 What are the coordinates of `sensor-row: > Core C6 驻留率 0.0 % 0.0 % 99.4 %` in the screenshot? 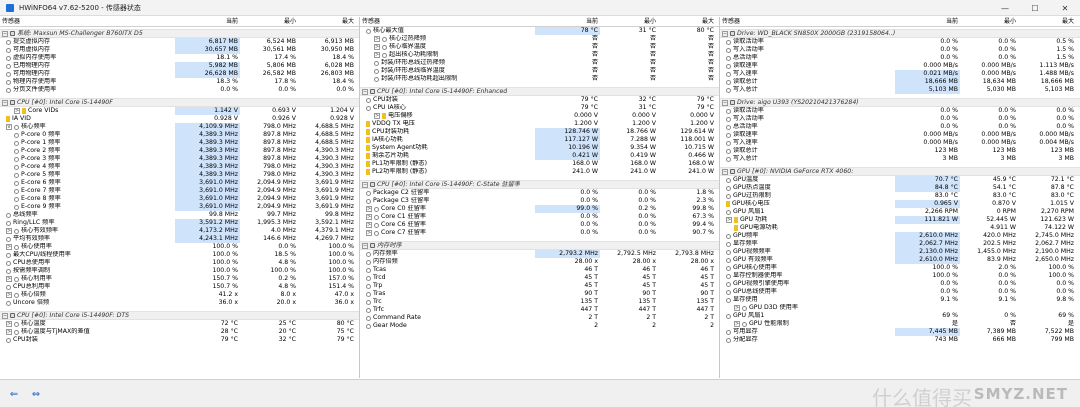 It's located at (539, 225).